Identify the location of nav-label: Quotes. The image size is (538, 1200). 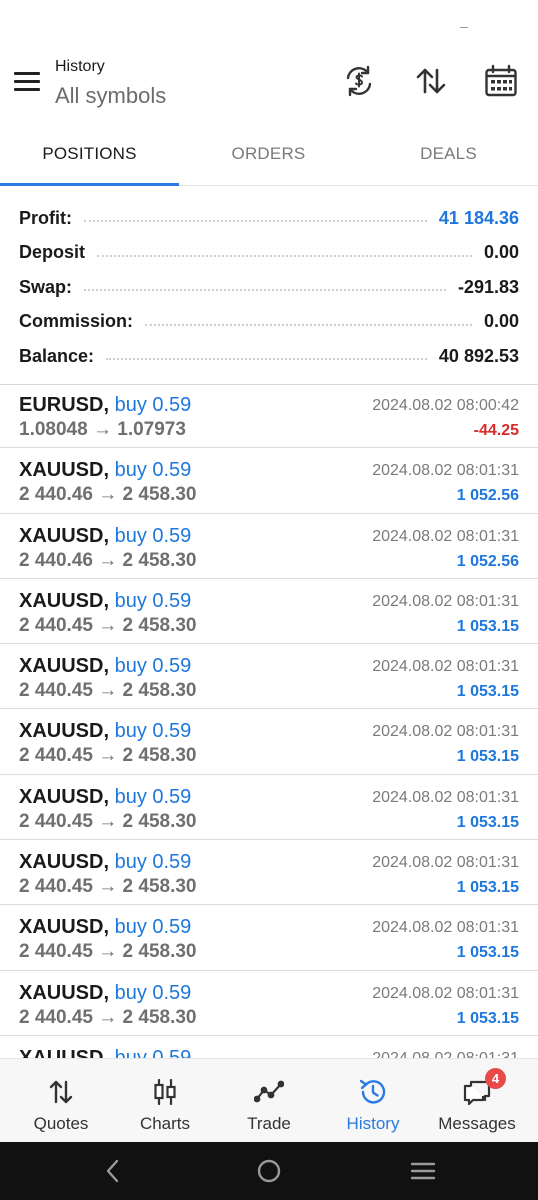
(61, 1123).